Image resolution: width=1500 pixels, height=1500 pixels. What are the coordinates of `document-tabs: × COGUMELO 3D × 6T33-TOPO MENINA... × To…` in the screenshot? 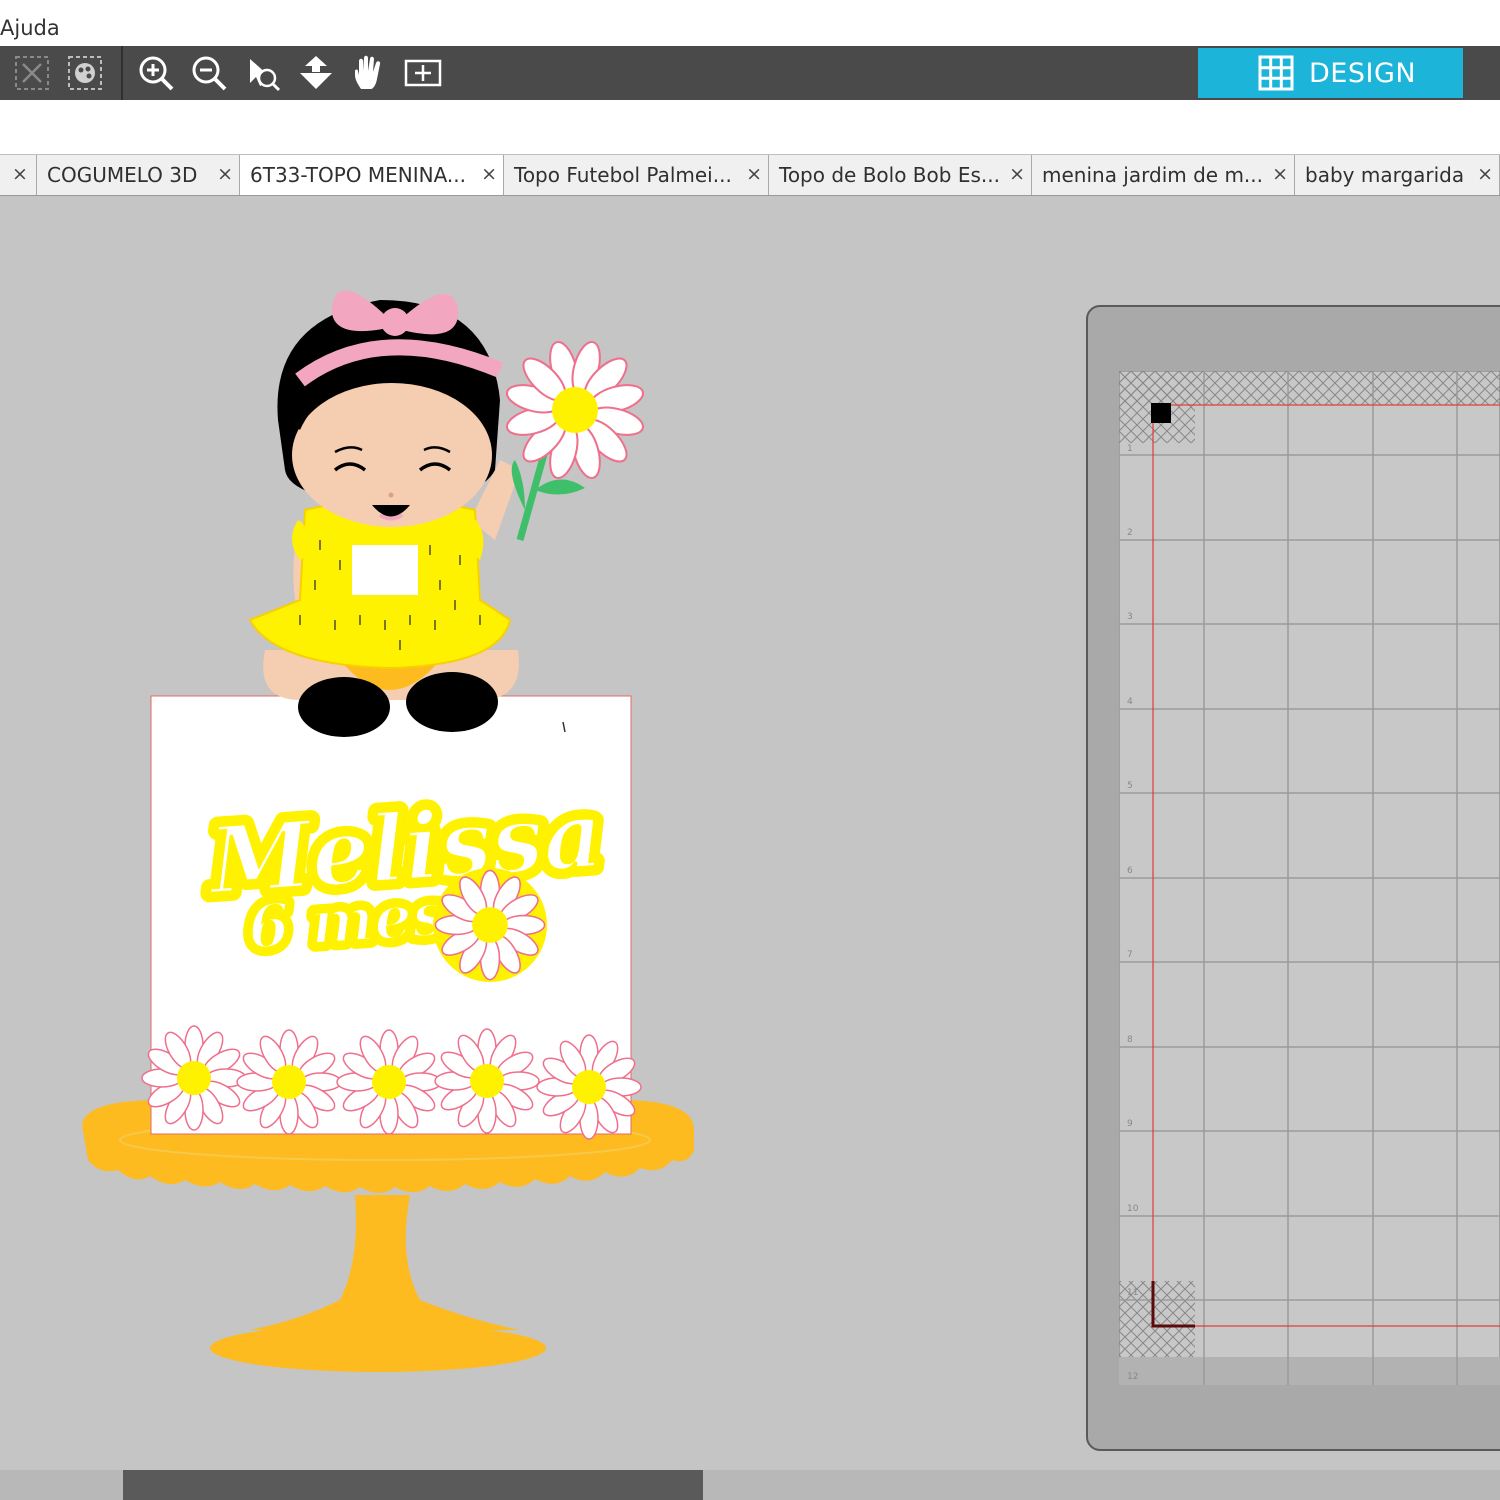 It's located at (750, 175).